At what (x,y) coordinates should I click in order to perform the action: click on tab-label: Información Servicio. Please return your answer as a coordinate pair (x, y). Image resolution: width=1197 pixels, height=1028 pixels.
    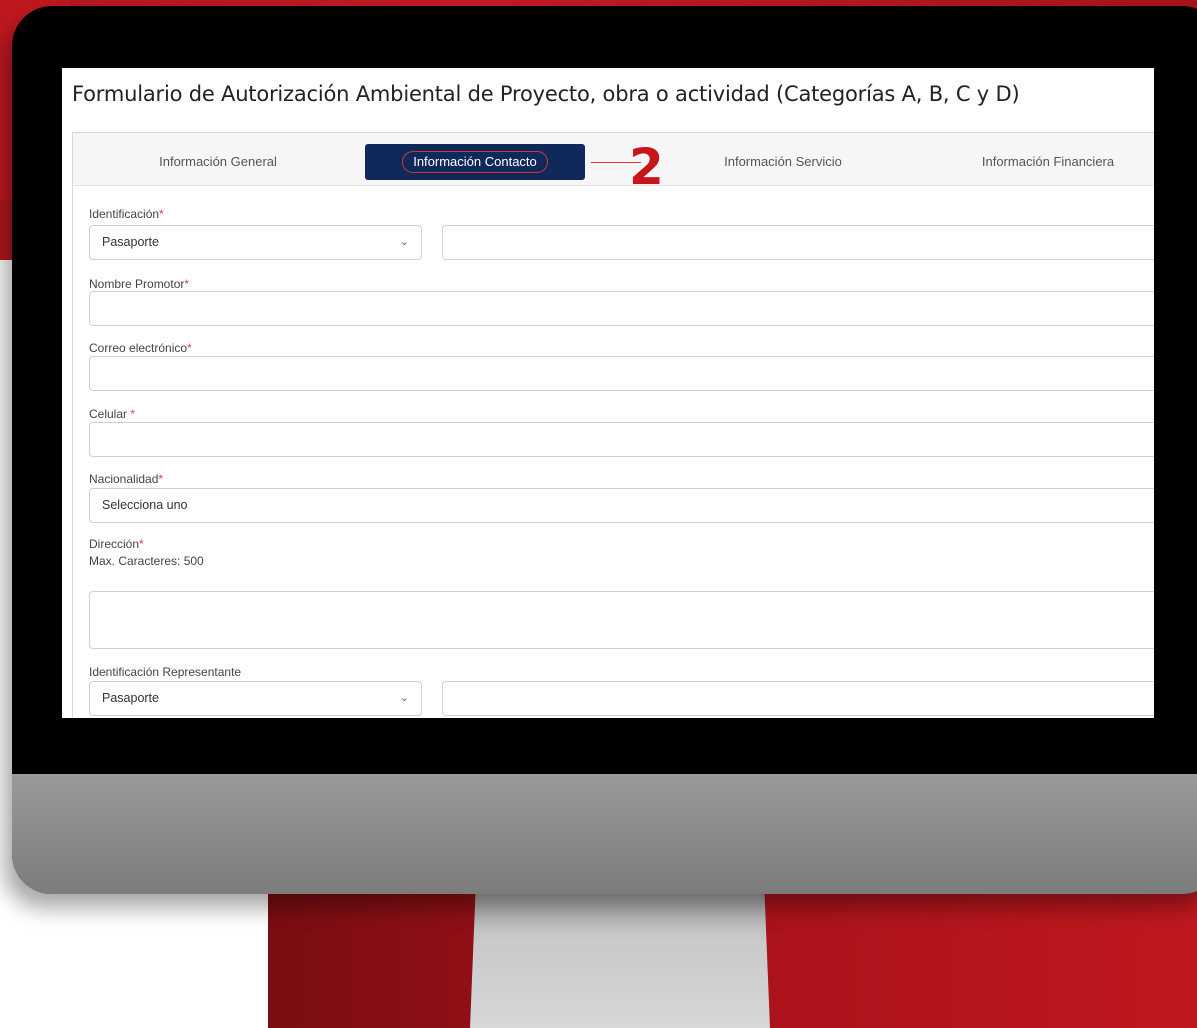
    Looking at the image, I should click on (783, 161).